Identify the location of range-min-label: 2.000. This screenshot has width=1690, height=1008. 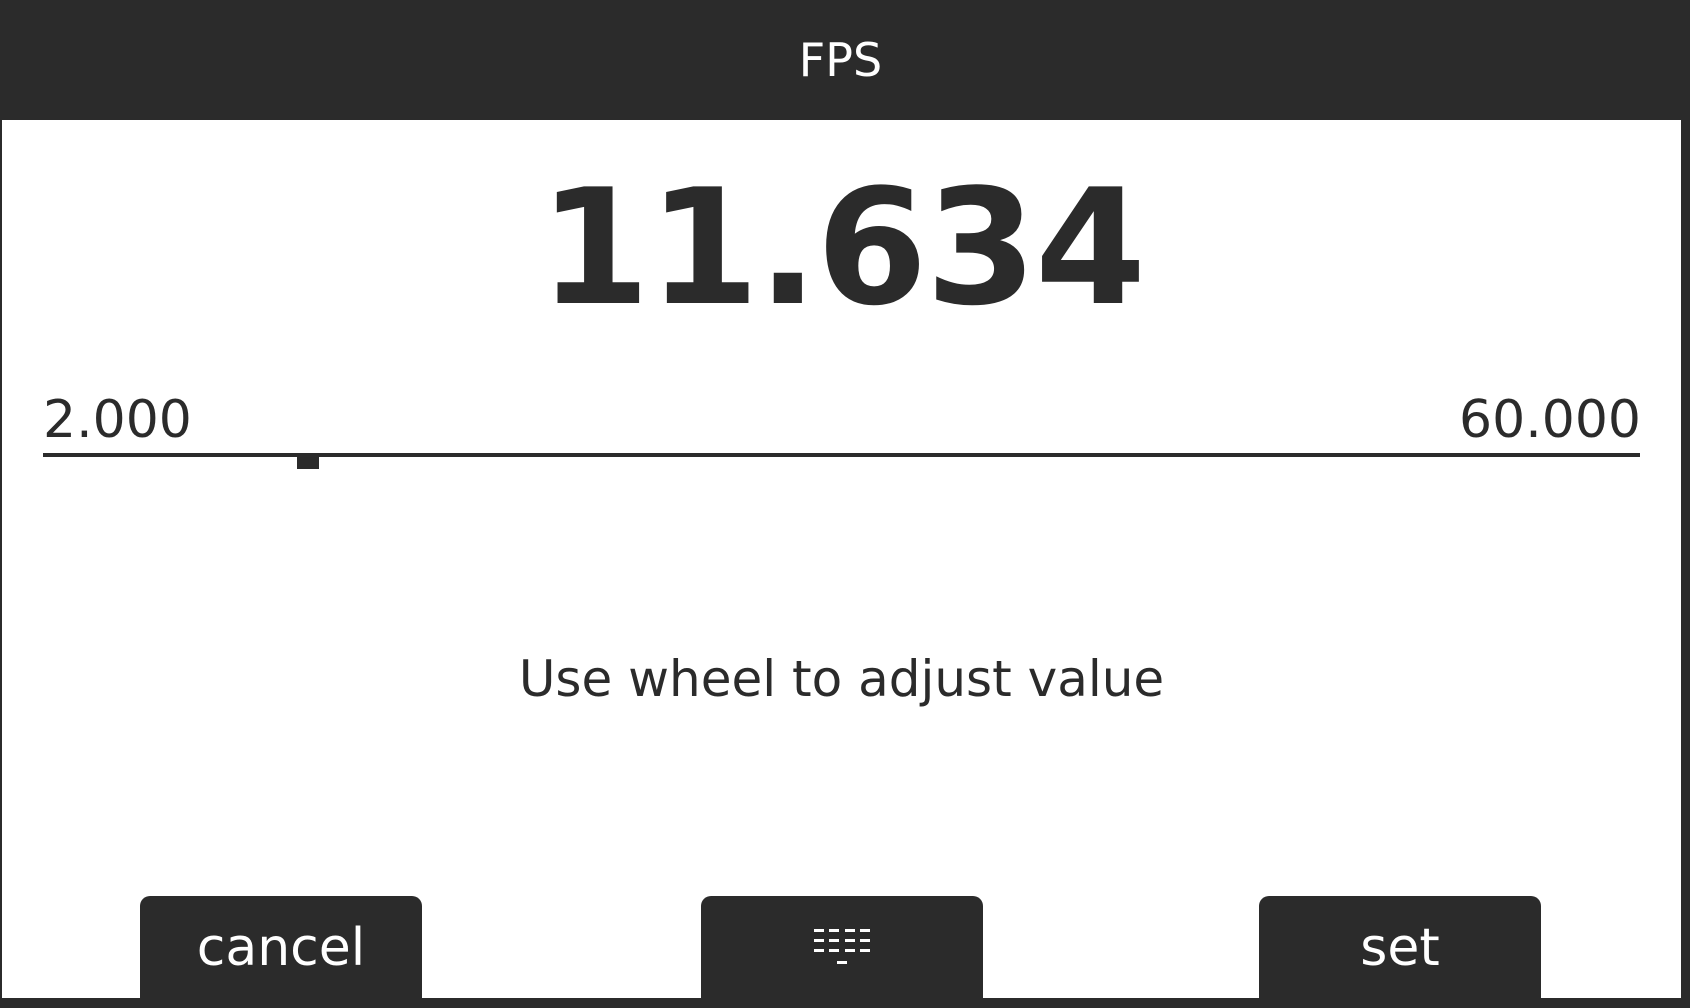
(117, 420).